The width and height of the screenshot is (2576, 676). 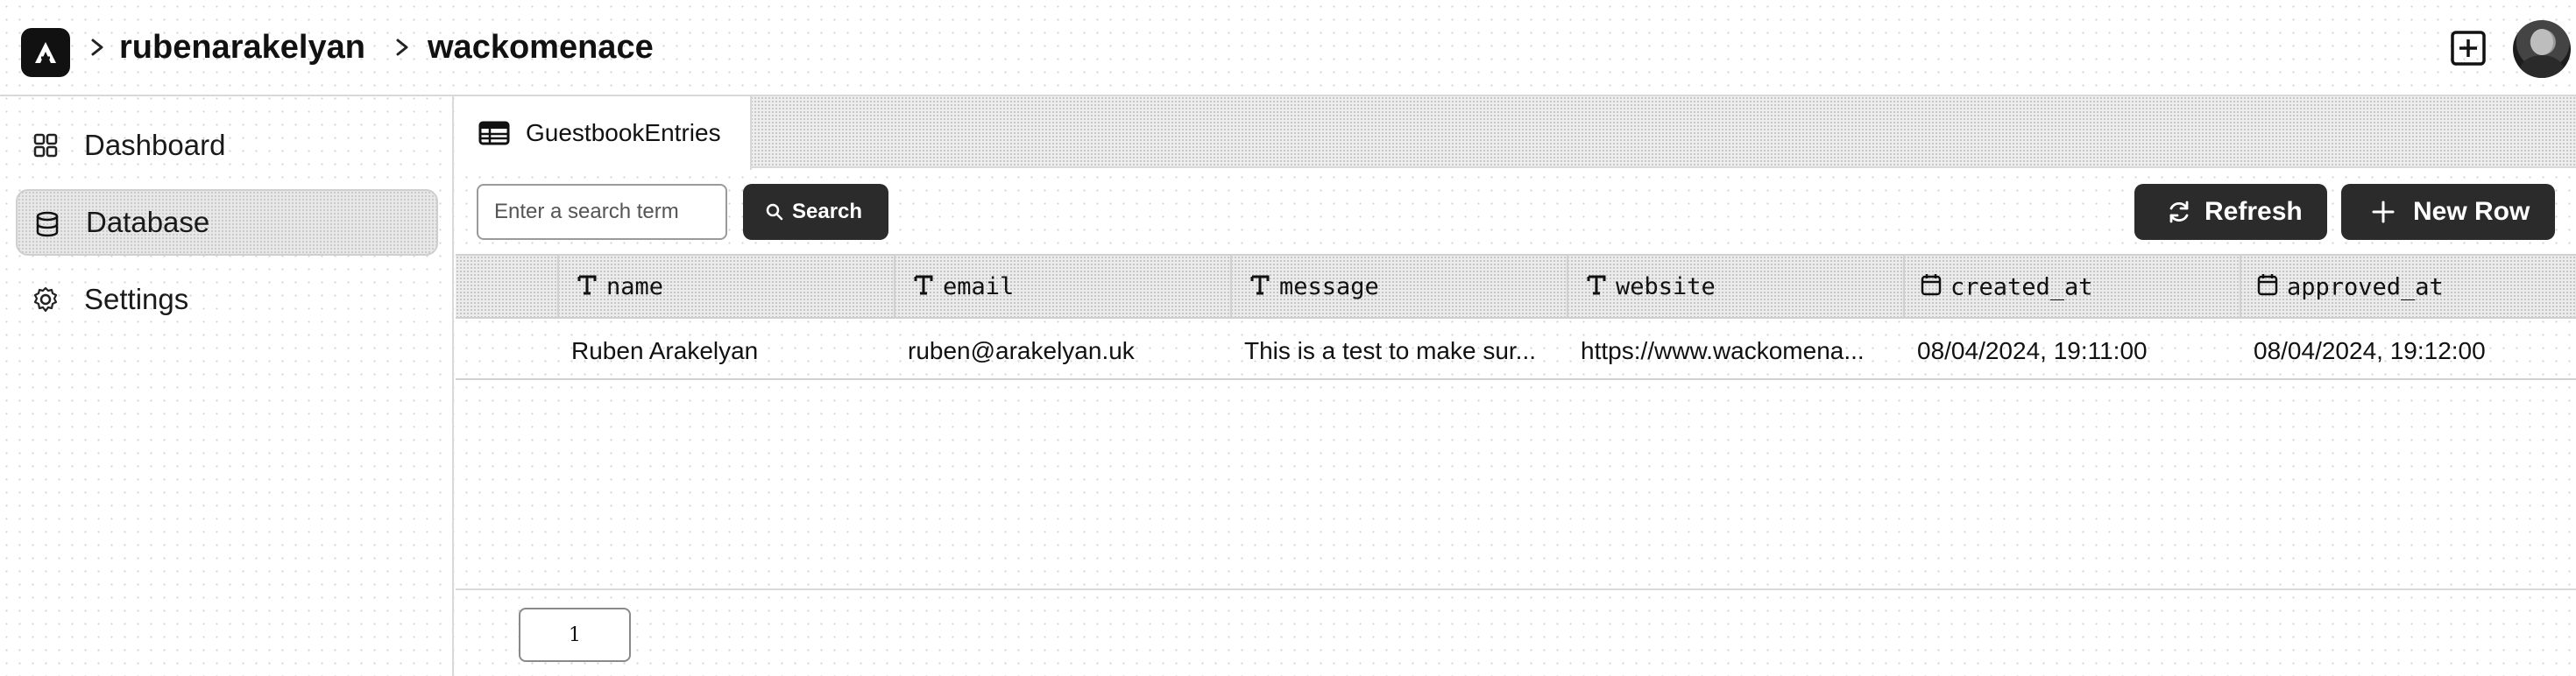 What do you see at coordinates (541, 47) in the screenshot?
I see `breadcrumb-project: wackomenace` at bounding box center [541, 47].